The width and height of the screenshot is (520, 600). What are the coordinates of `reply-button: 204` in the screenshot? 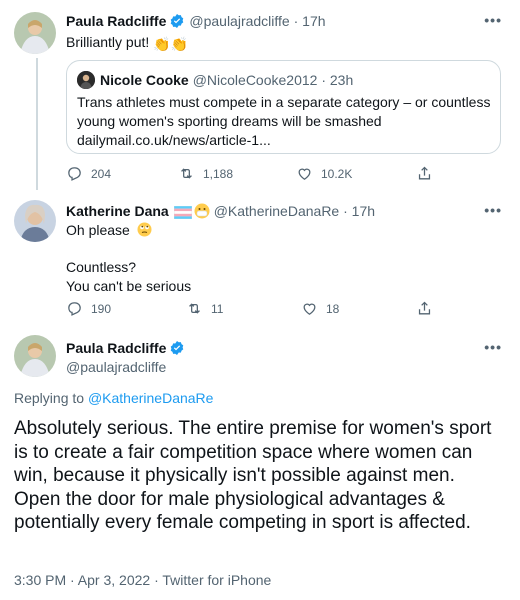 It's located at (88, 173).